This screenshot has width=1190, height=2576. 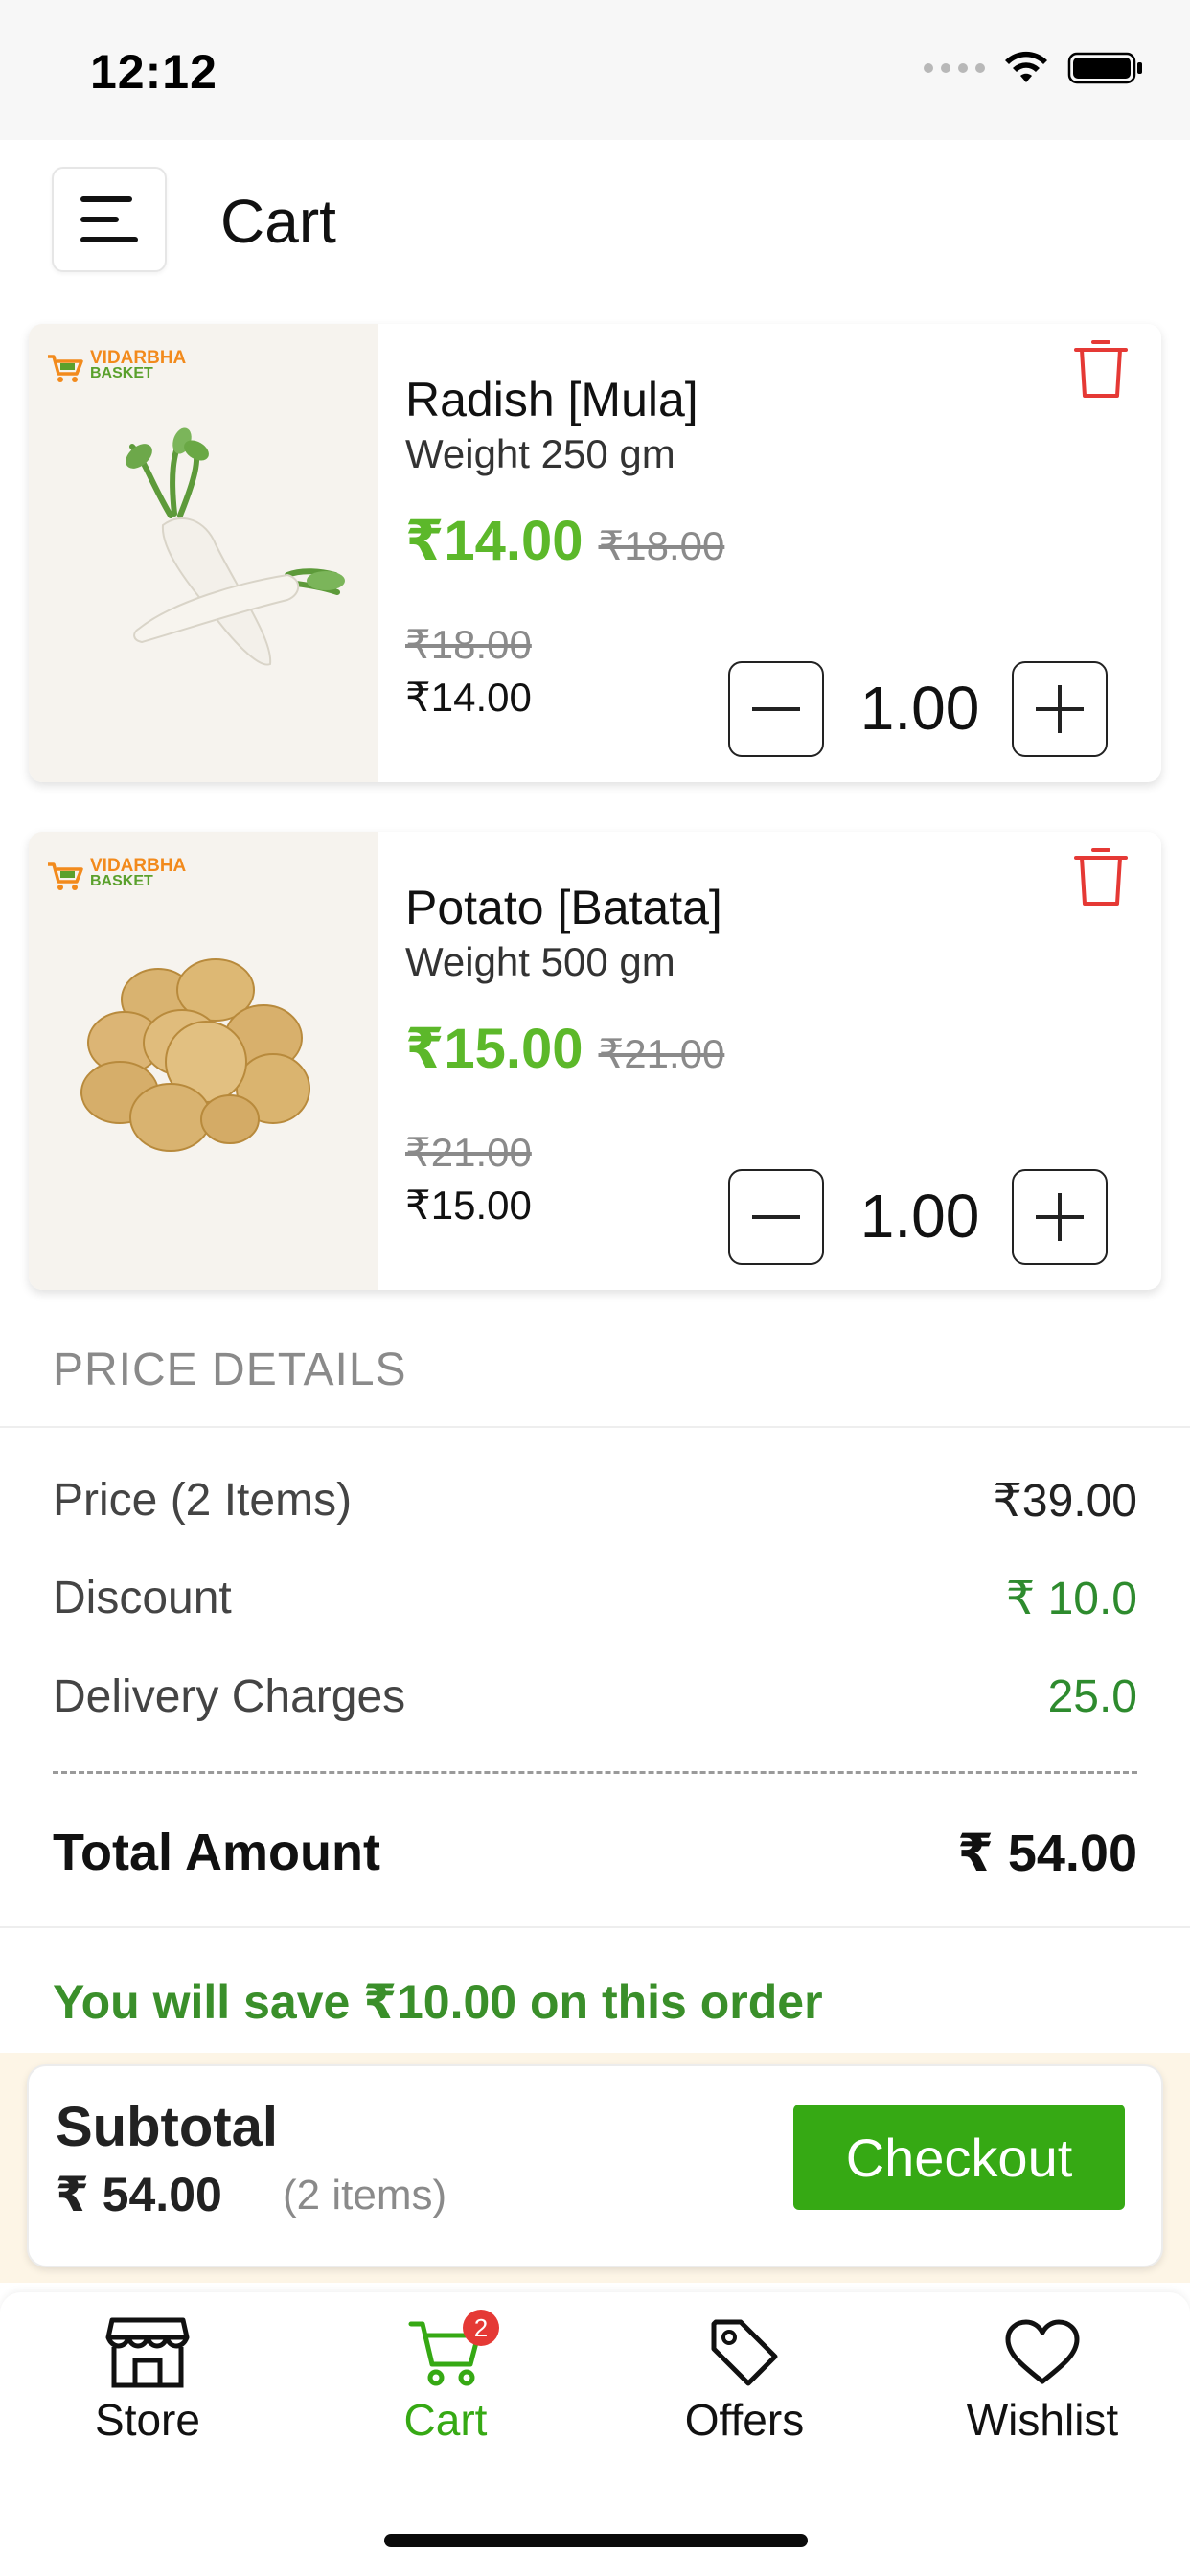 What do you see at coordinates (595, 1927) in the screenshot?
I see `divider` at bounding box center [595, 1927].